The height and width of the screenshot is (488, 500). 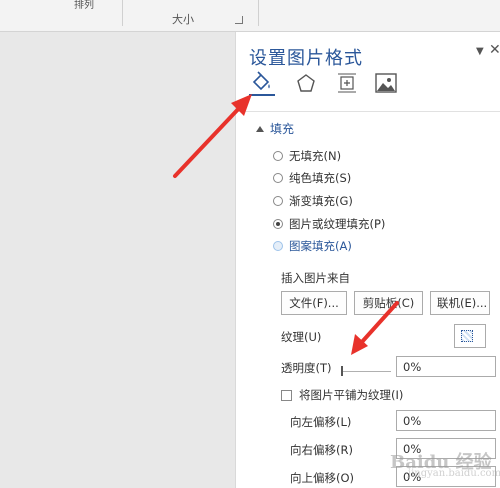 What do you see at coordinates (454, 473) in the screenshot?
I see `watermark-url: jingyan.baidu.com` at bounding box center [454, 473].